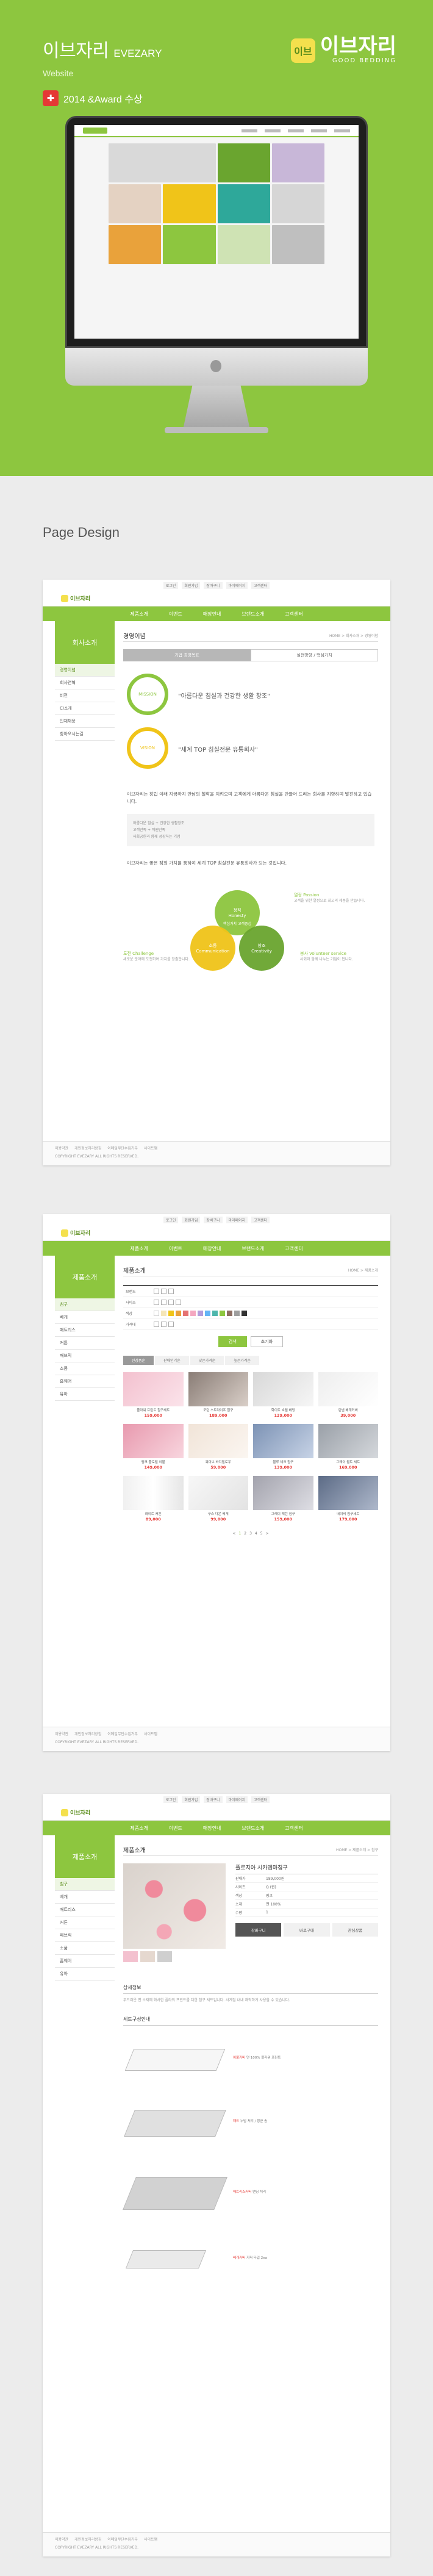 This screenshot has height=2576, width=433. Describe the element at coordinates (267, 1912) in the screenshot. I see `quantity-stepper: 1` at that location.